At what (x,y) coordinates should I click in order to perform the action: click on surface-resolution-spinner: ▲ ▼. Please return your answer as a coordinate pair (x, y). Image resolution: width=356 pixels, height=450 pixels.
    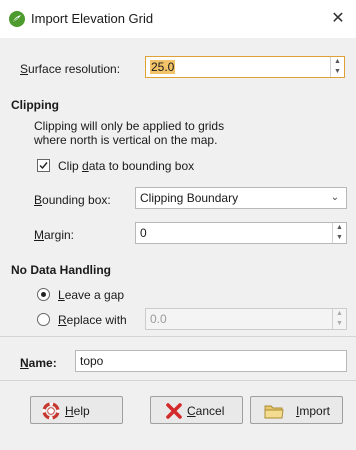
    Looking at the image, I should click on (337, 67).